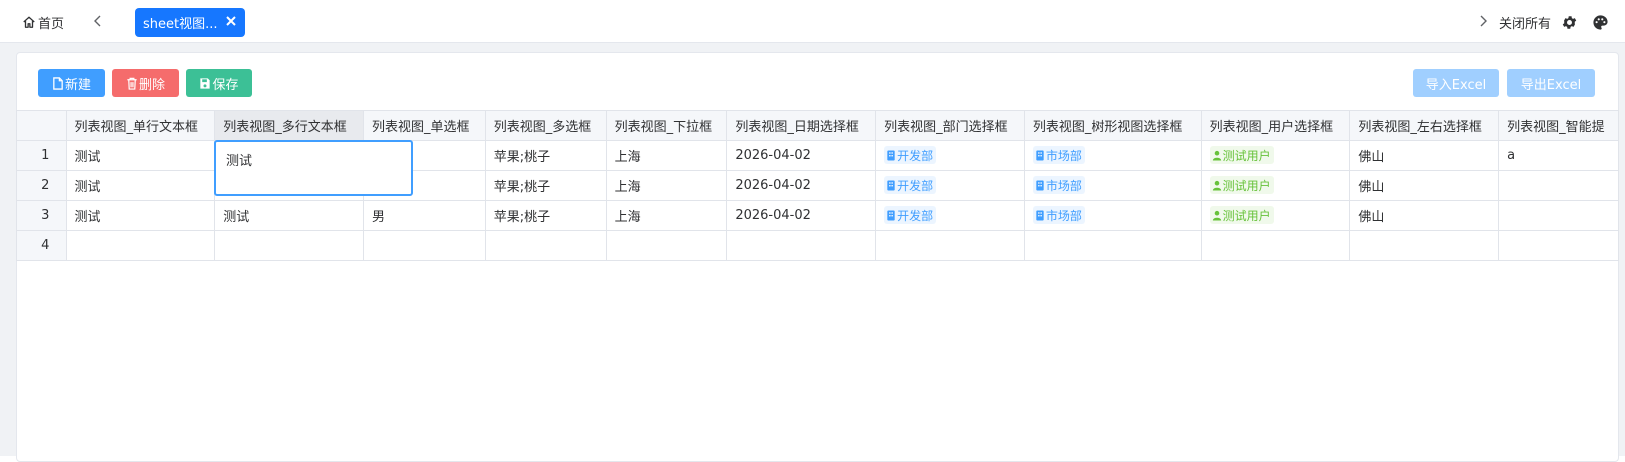 This screenshot has height=462, width=1625. What do you see at coordinates (1558, 155) in the screenshot?
I see `table-cell: a` at bounding box center [1558, 155].